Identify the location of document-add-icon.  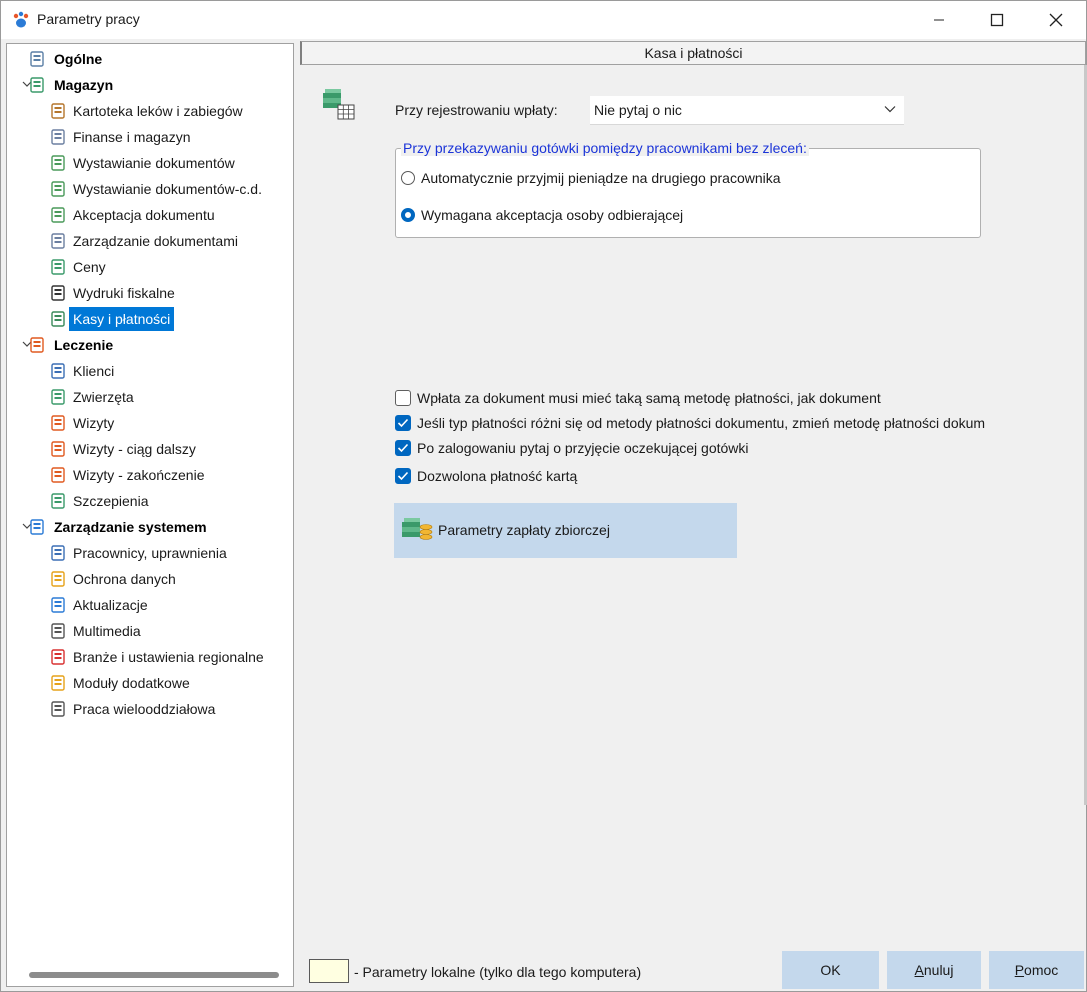
(58, 189).